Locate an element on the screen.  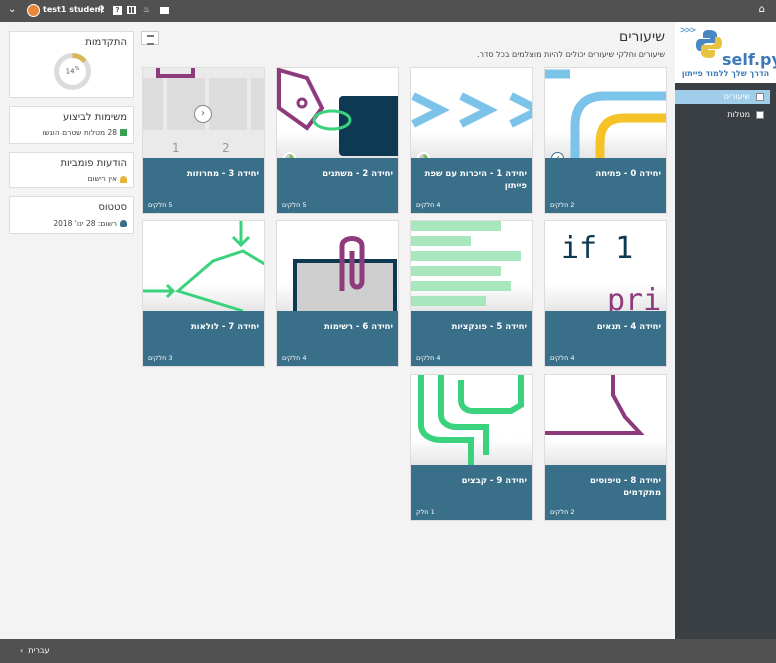
lesson-card-2: יחידה 2 - משתנים 5 חלקים is located at coordinates (337, 140).